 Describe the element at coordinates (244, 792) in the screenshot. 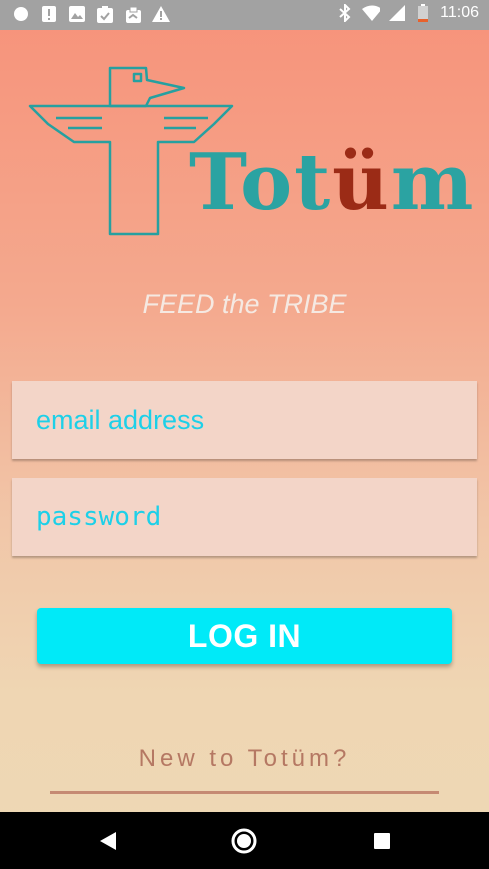

I see `signup-underline` at that location.